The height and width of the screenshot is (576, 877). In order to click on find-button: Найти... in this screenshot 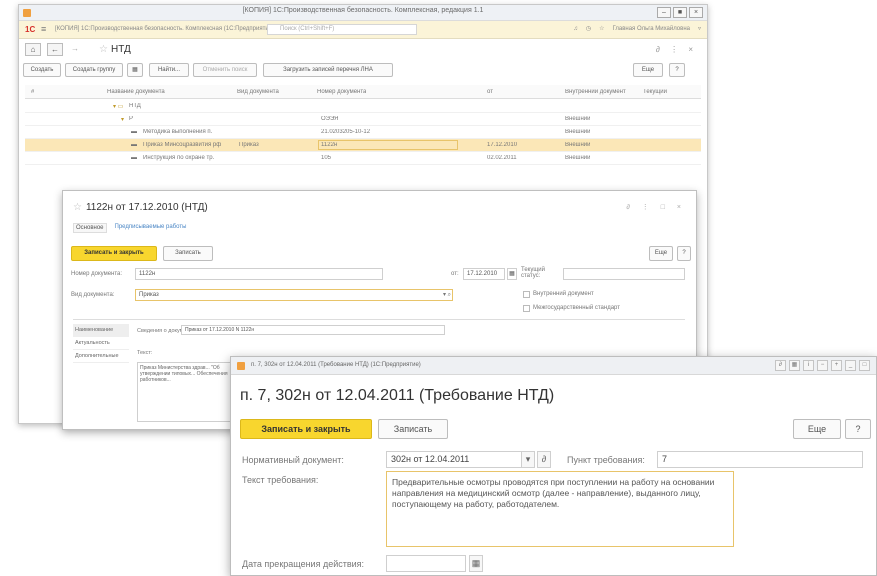, I will do `click(169, 70)`.